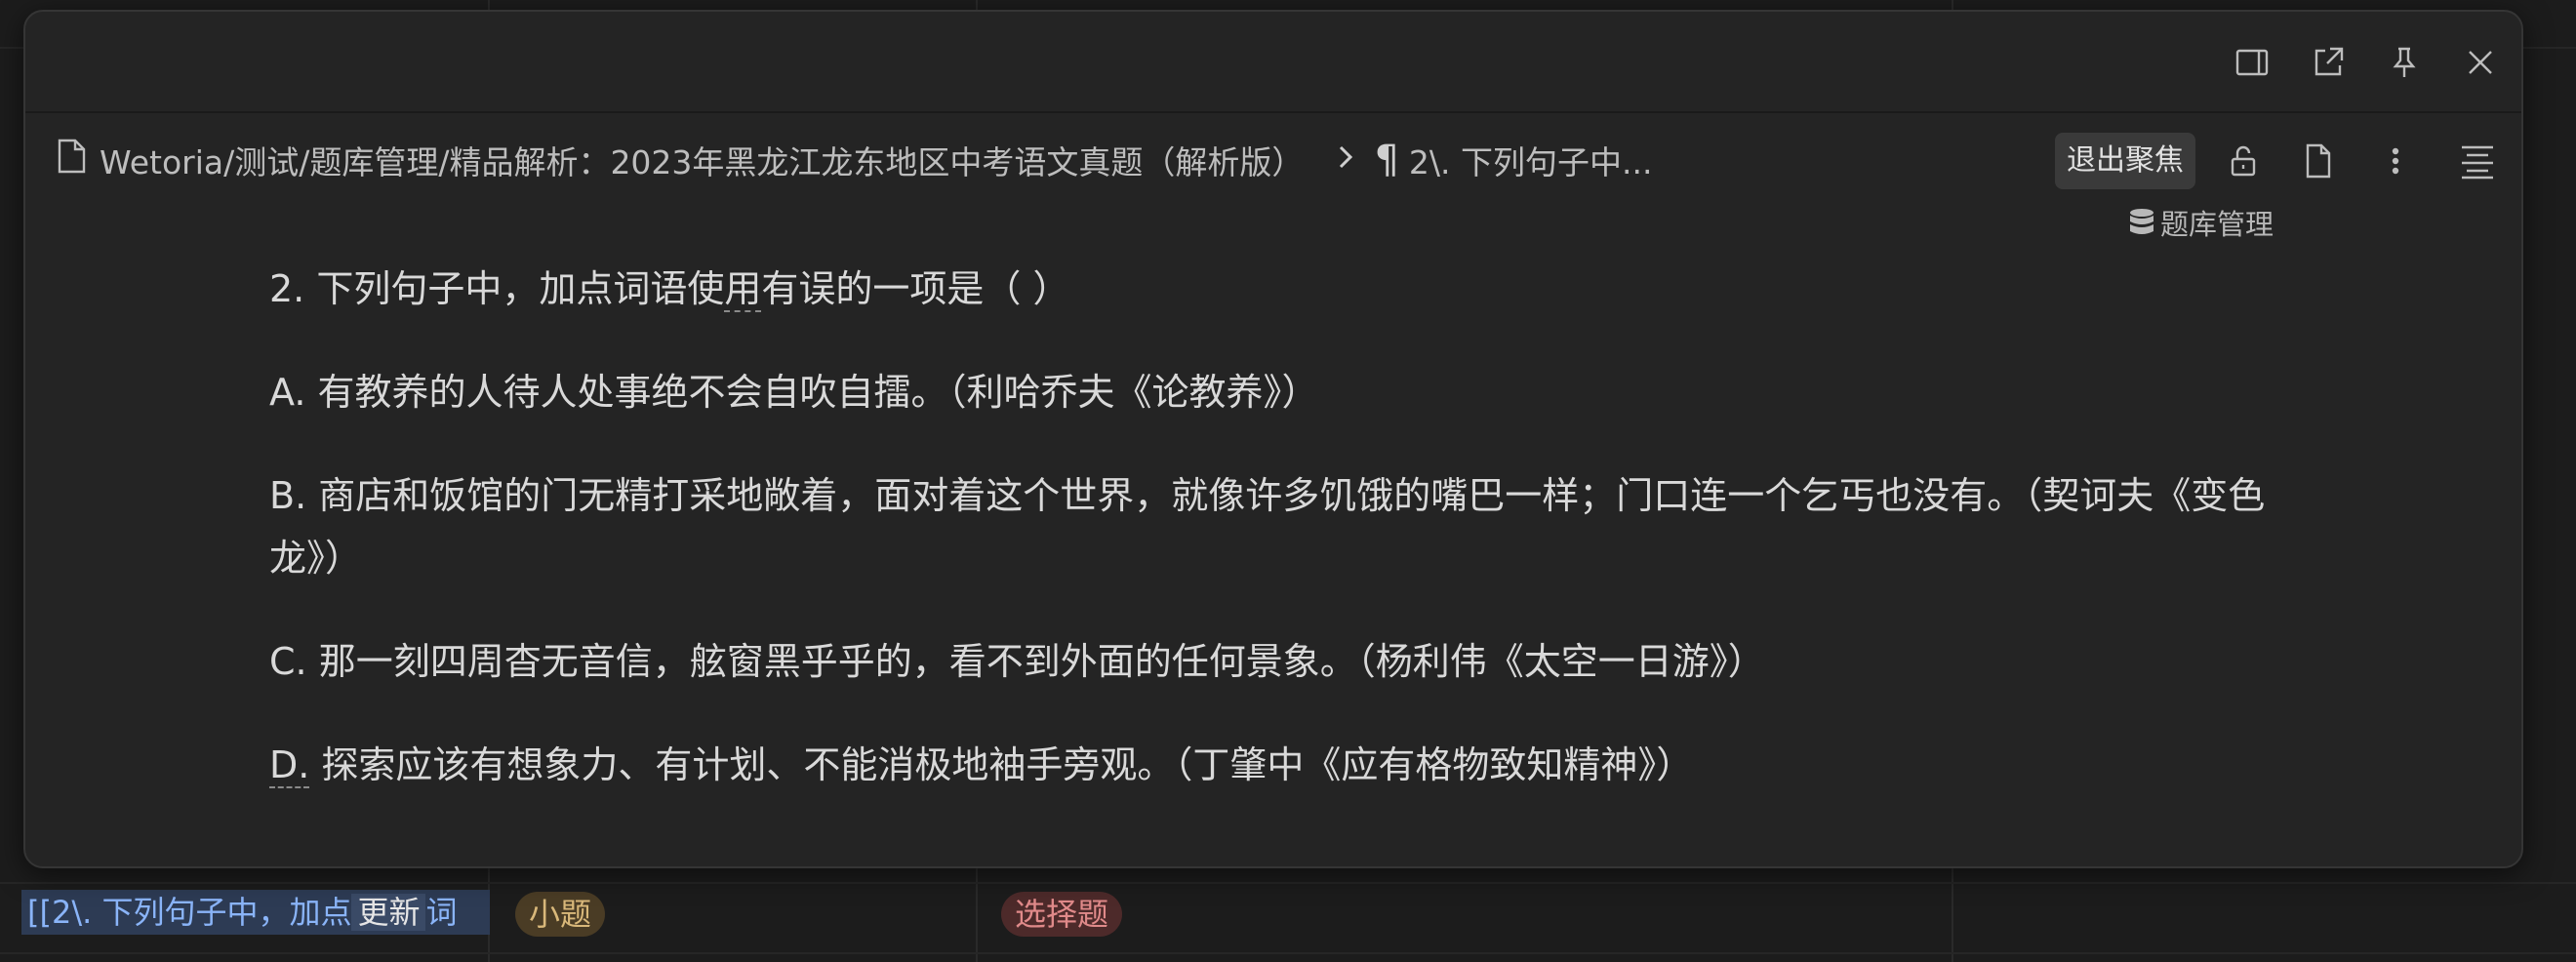 The width and height of the screenshot is (2576, 962). I want to click on question-text-tail: 有误的一项是（ ）, so click(915, 288).